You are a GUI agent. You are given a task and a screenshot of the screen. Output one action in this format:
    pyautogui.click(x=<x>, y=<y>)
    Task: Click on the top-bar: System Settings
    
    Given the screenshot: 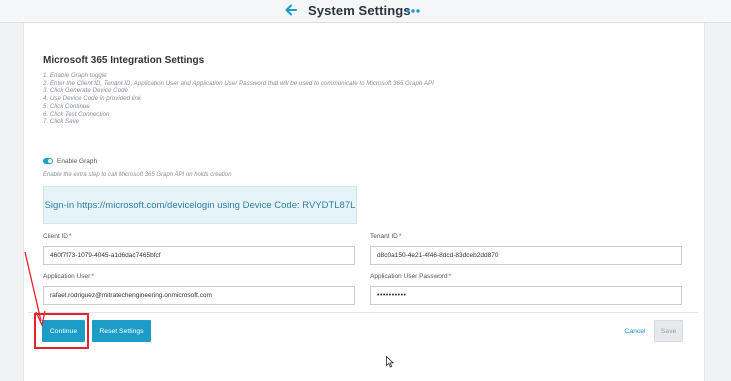 What is the action you would take?
    pyautogui.click(x=365, y=11)
    